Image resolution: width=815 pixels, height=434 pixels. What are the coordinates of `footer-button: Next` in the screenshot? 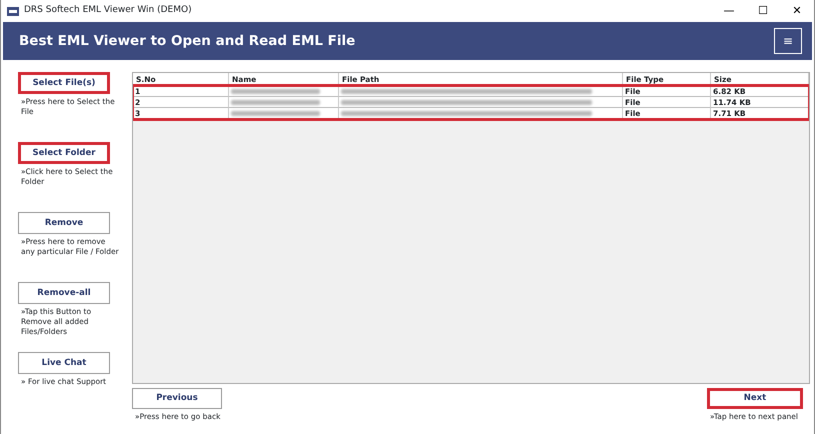 It's located at (755, 398).